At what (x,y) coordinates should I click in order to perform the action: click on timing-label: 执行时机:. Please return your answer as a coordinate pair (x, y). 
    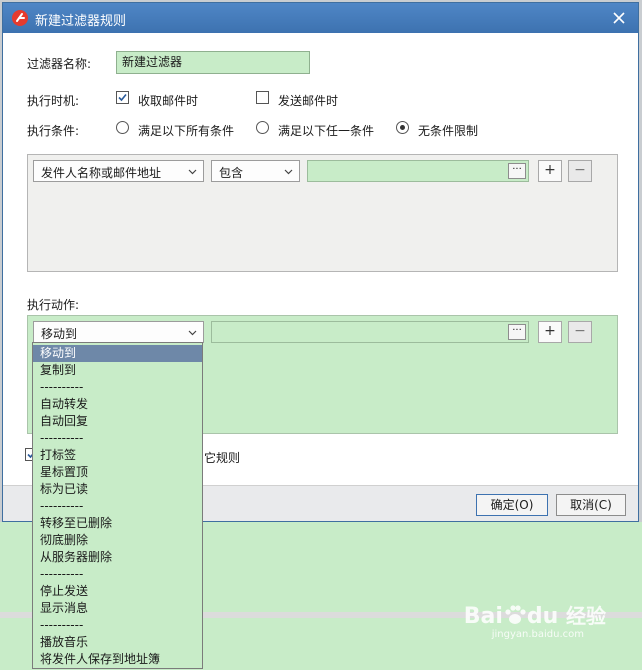
    Looking at the image, I should click on (53, 101).